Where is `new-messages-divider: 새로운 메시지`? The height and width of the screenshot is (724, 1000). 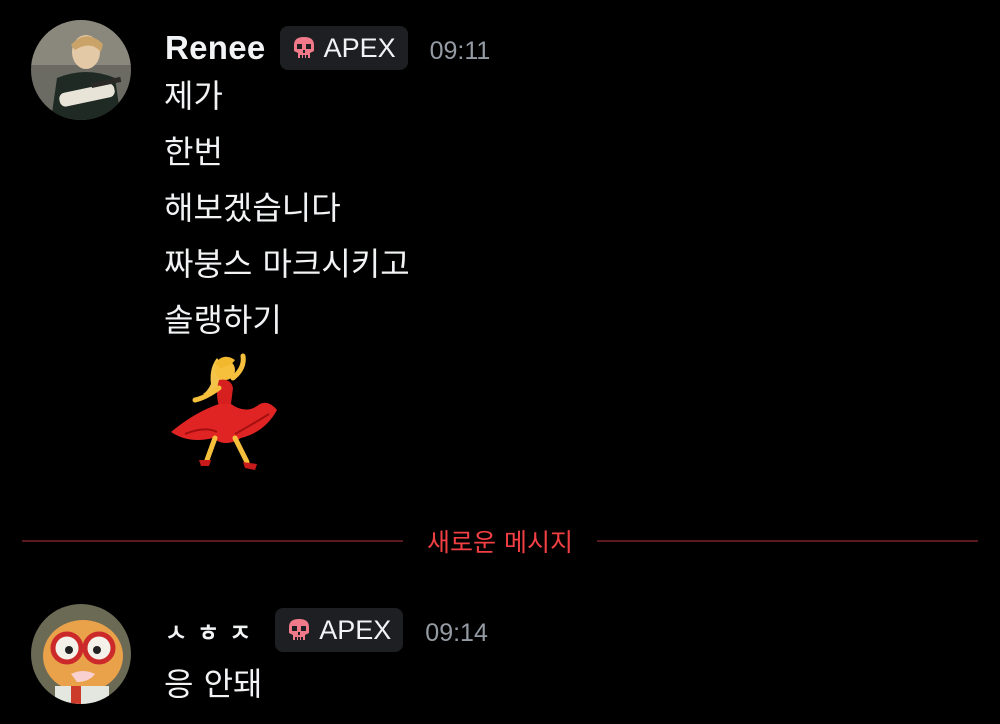 new-messages-divider: 새로운 메시지 is located at coordinates (500, 541).